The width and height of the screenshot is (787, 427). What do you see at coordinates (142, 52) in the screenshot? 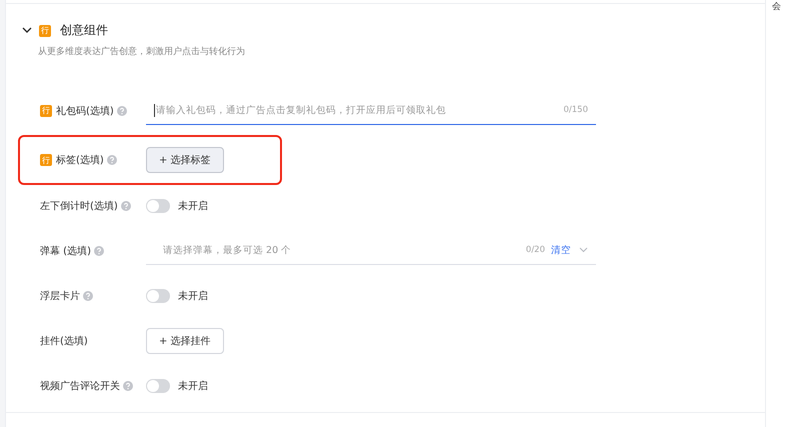
I see `section-subtitle: 从更多维度表达广告创意，刺激用户点击与转化行为` at bounding box center [142, 52].